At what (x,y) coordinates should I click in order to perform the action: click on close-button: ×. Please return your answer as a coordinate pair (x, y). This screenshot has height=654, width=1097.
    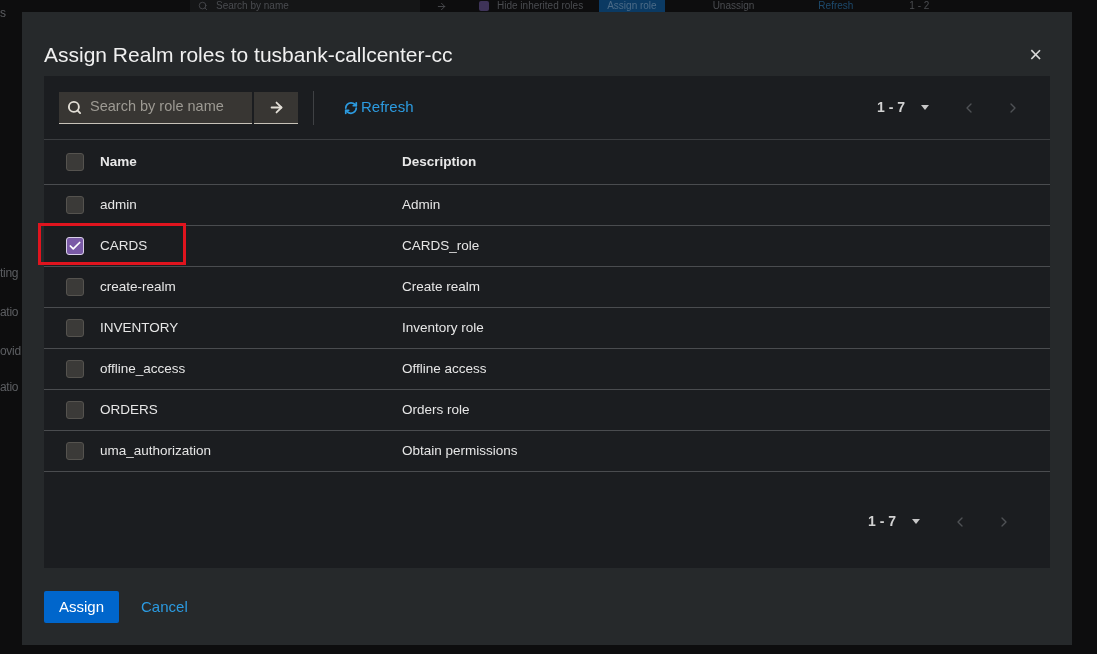
    Looking at the image, I should click on (1035, 55).